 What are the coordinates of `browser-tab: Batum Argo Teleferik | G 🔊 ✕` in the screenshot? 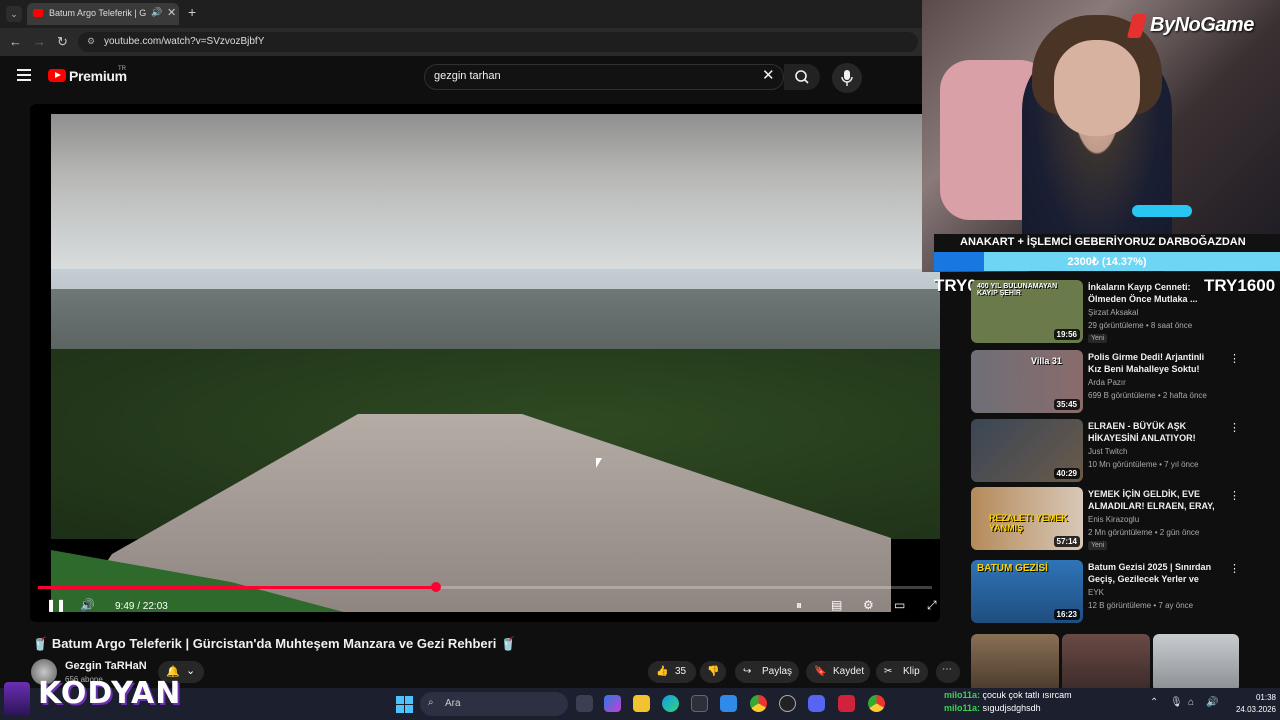 It's located at (103, 14).